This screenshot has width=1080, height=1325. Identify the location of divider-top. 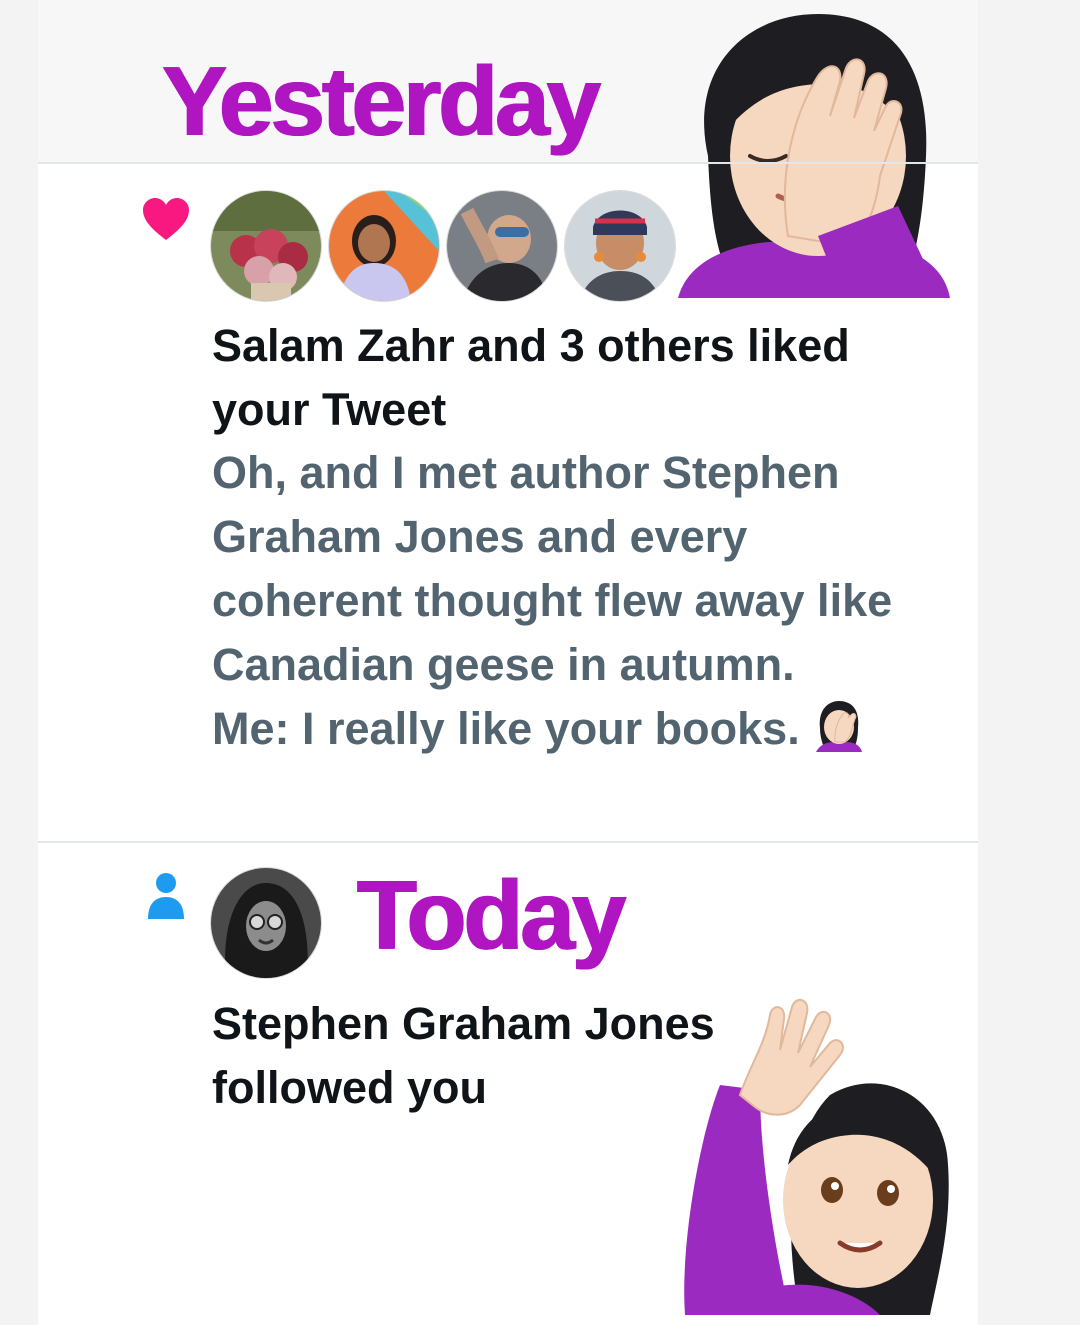
(508, 163).